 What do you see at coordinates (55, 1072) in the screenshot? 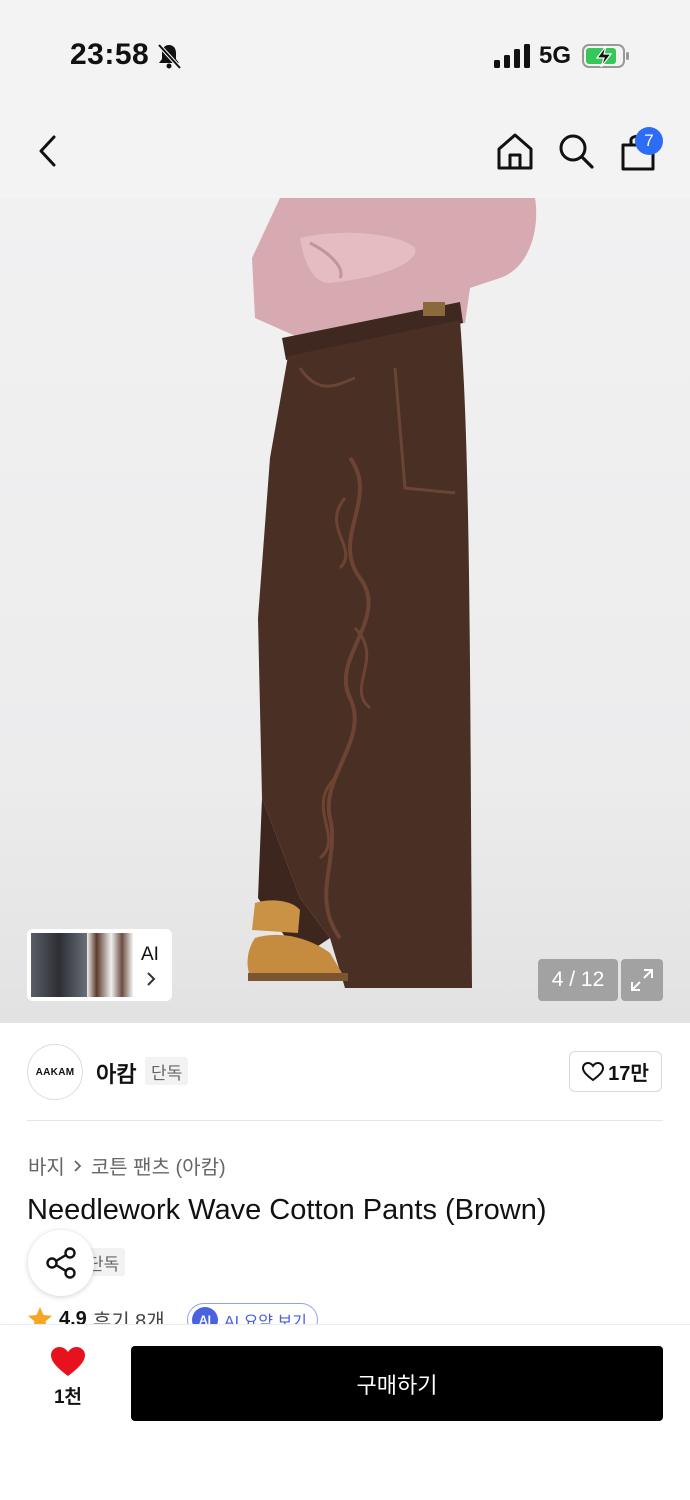
I see `brand-logo: AAKAM` at bounding box center [55, 1072].